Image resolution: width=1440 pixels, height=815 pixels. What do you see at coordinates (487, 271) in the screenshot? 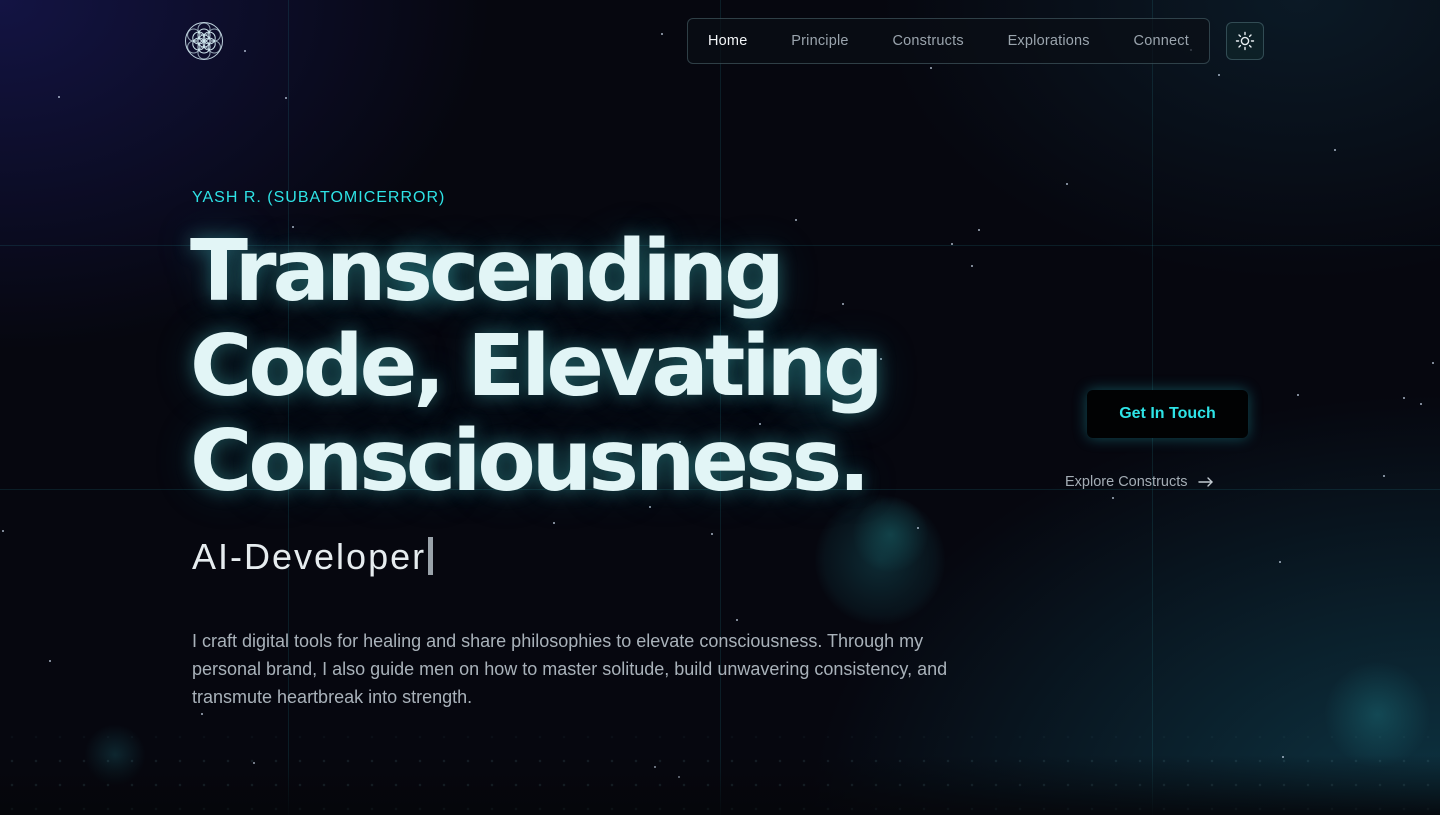
I see `headline-line: Transcending` at bounding box center [487, 271].